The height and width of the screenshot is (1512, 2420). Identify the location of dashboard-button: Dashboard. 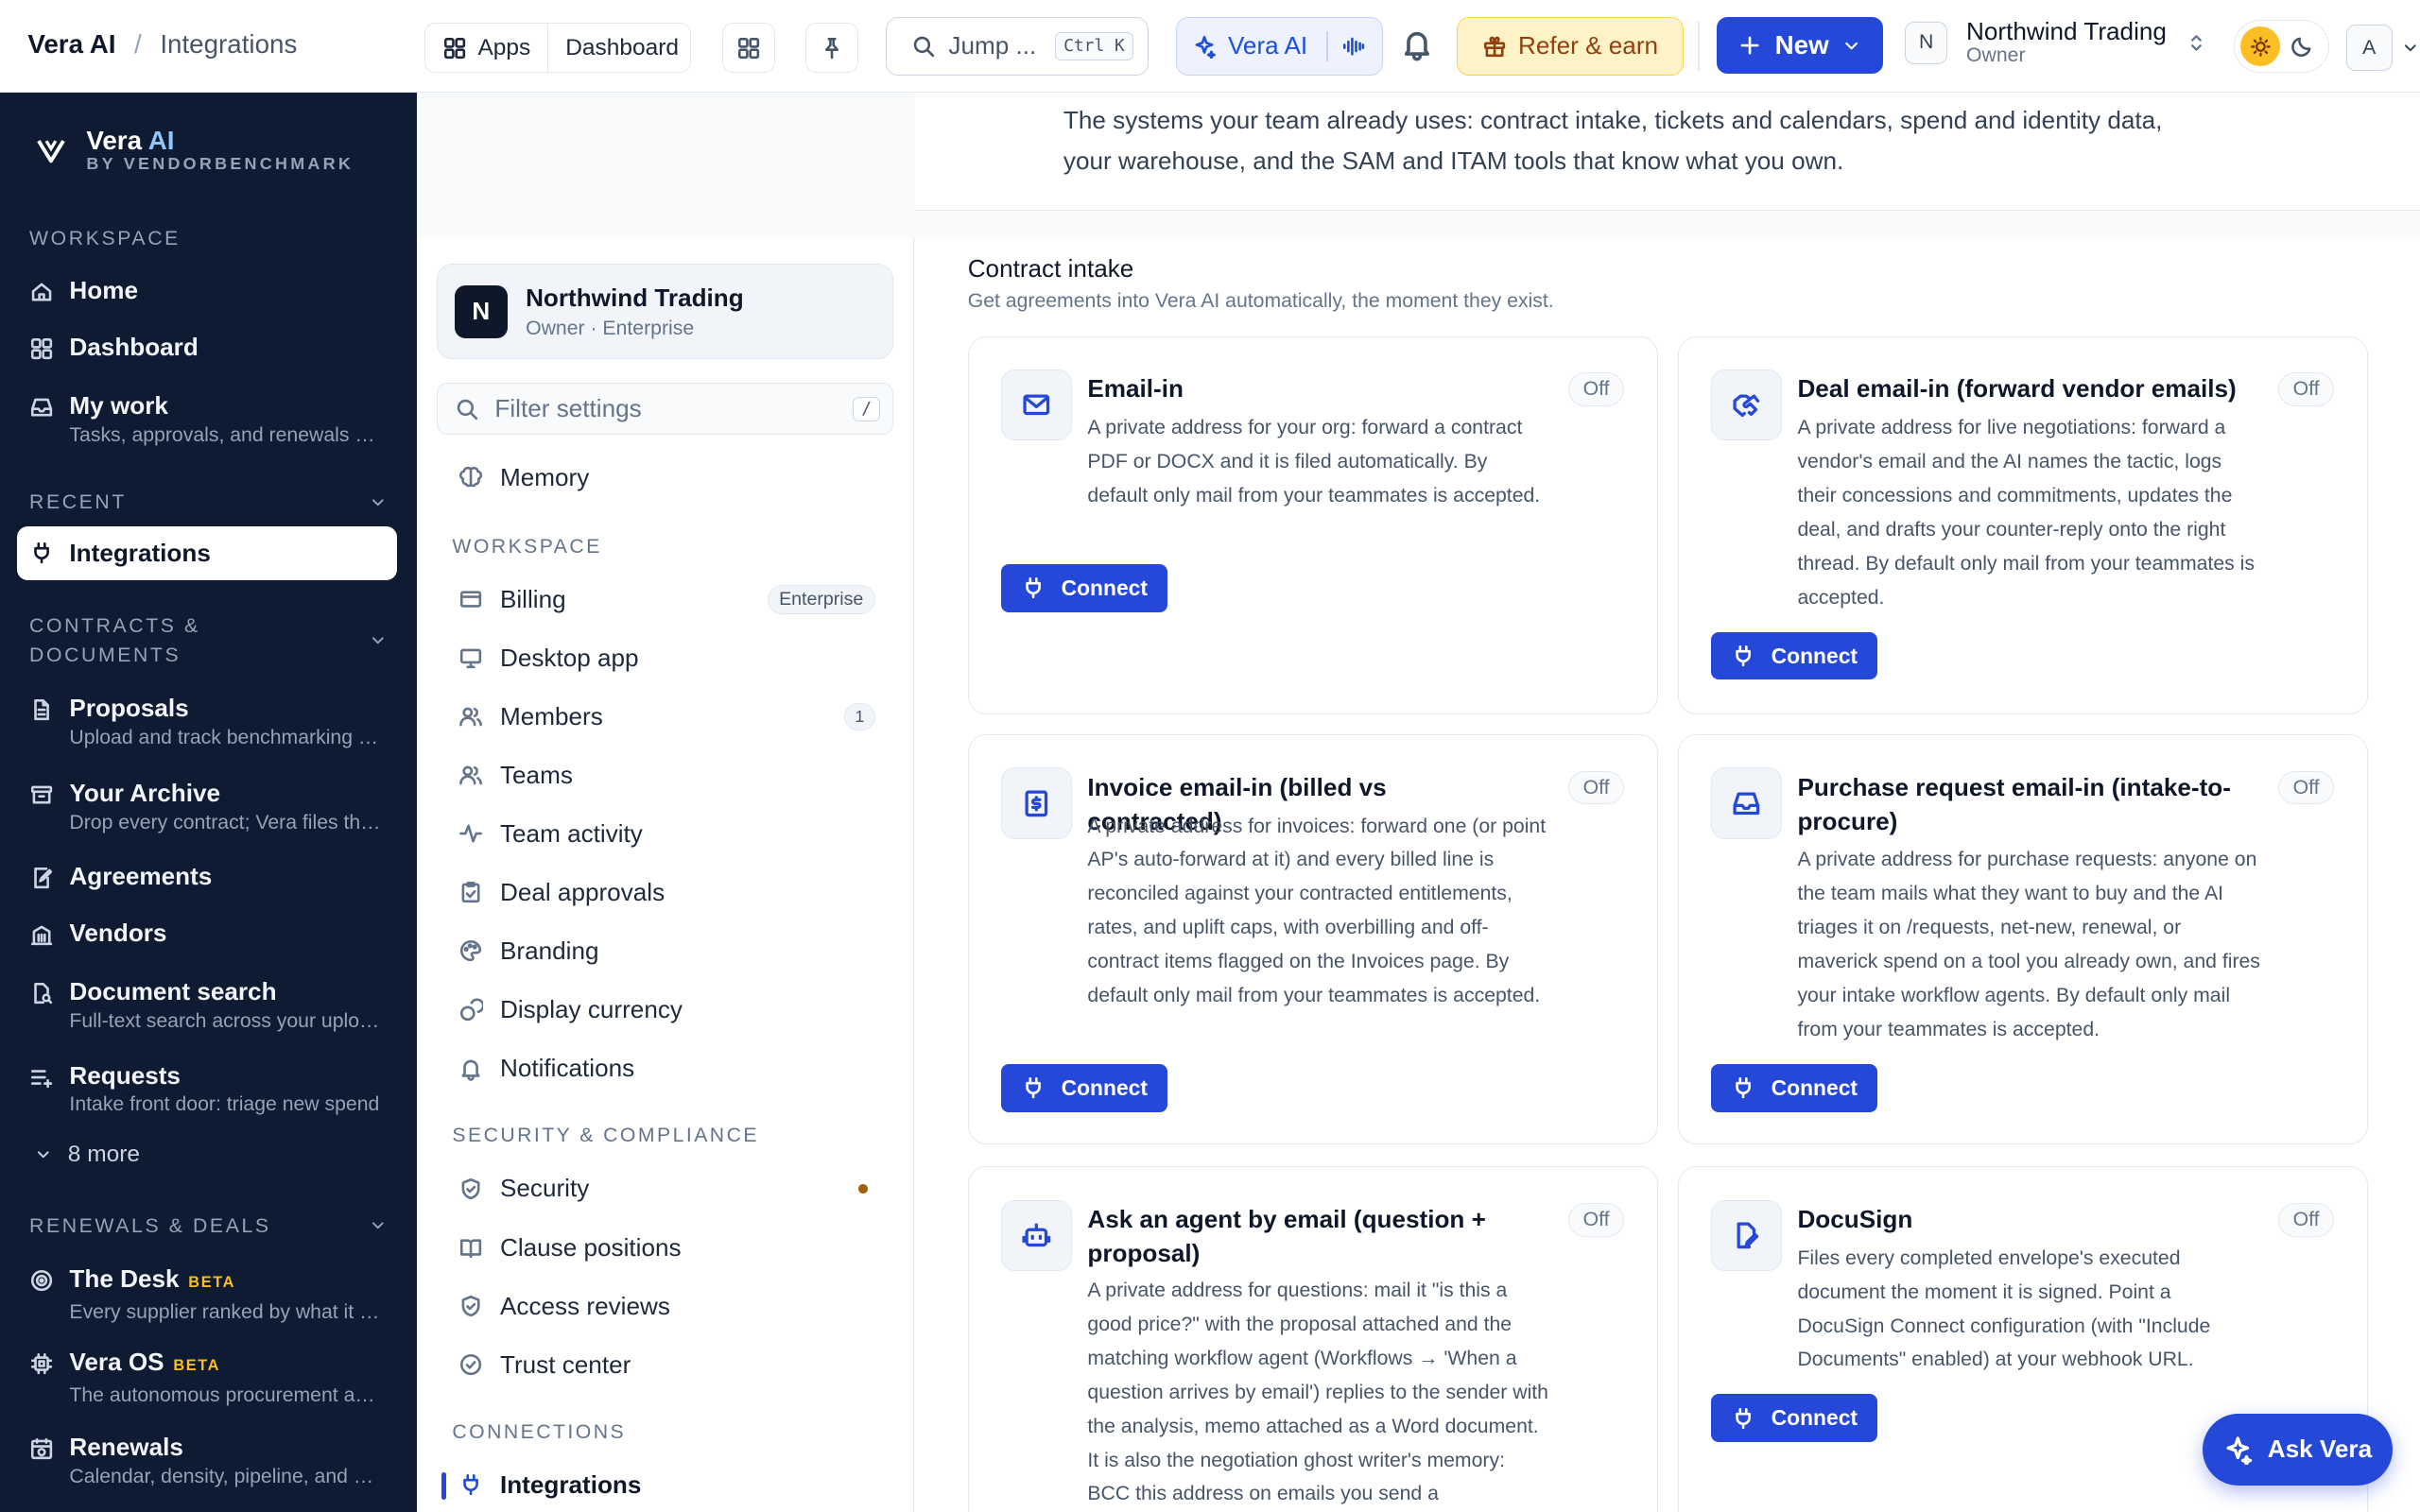
(621, 48).